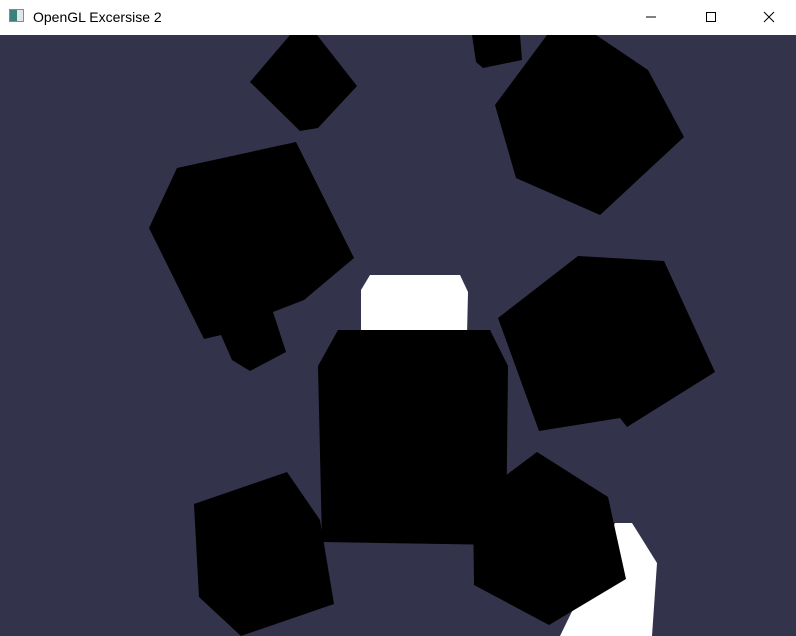  I want to click on light-cube, so click(414, 305).